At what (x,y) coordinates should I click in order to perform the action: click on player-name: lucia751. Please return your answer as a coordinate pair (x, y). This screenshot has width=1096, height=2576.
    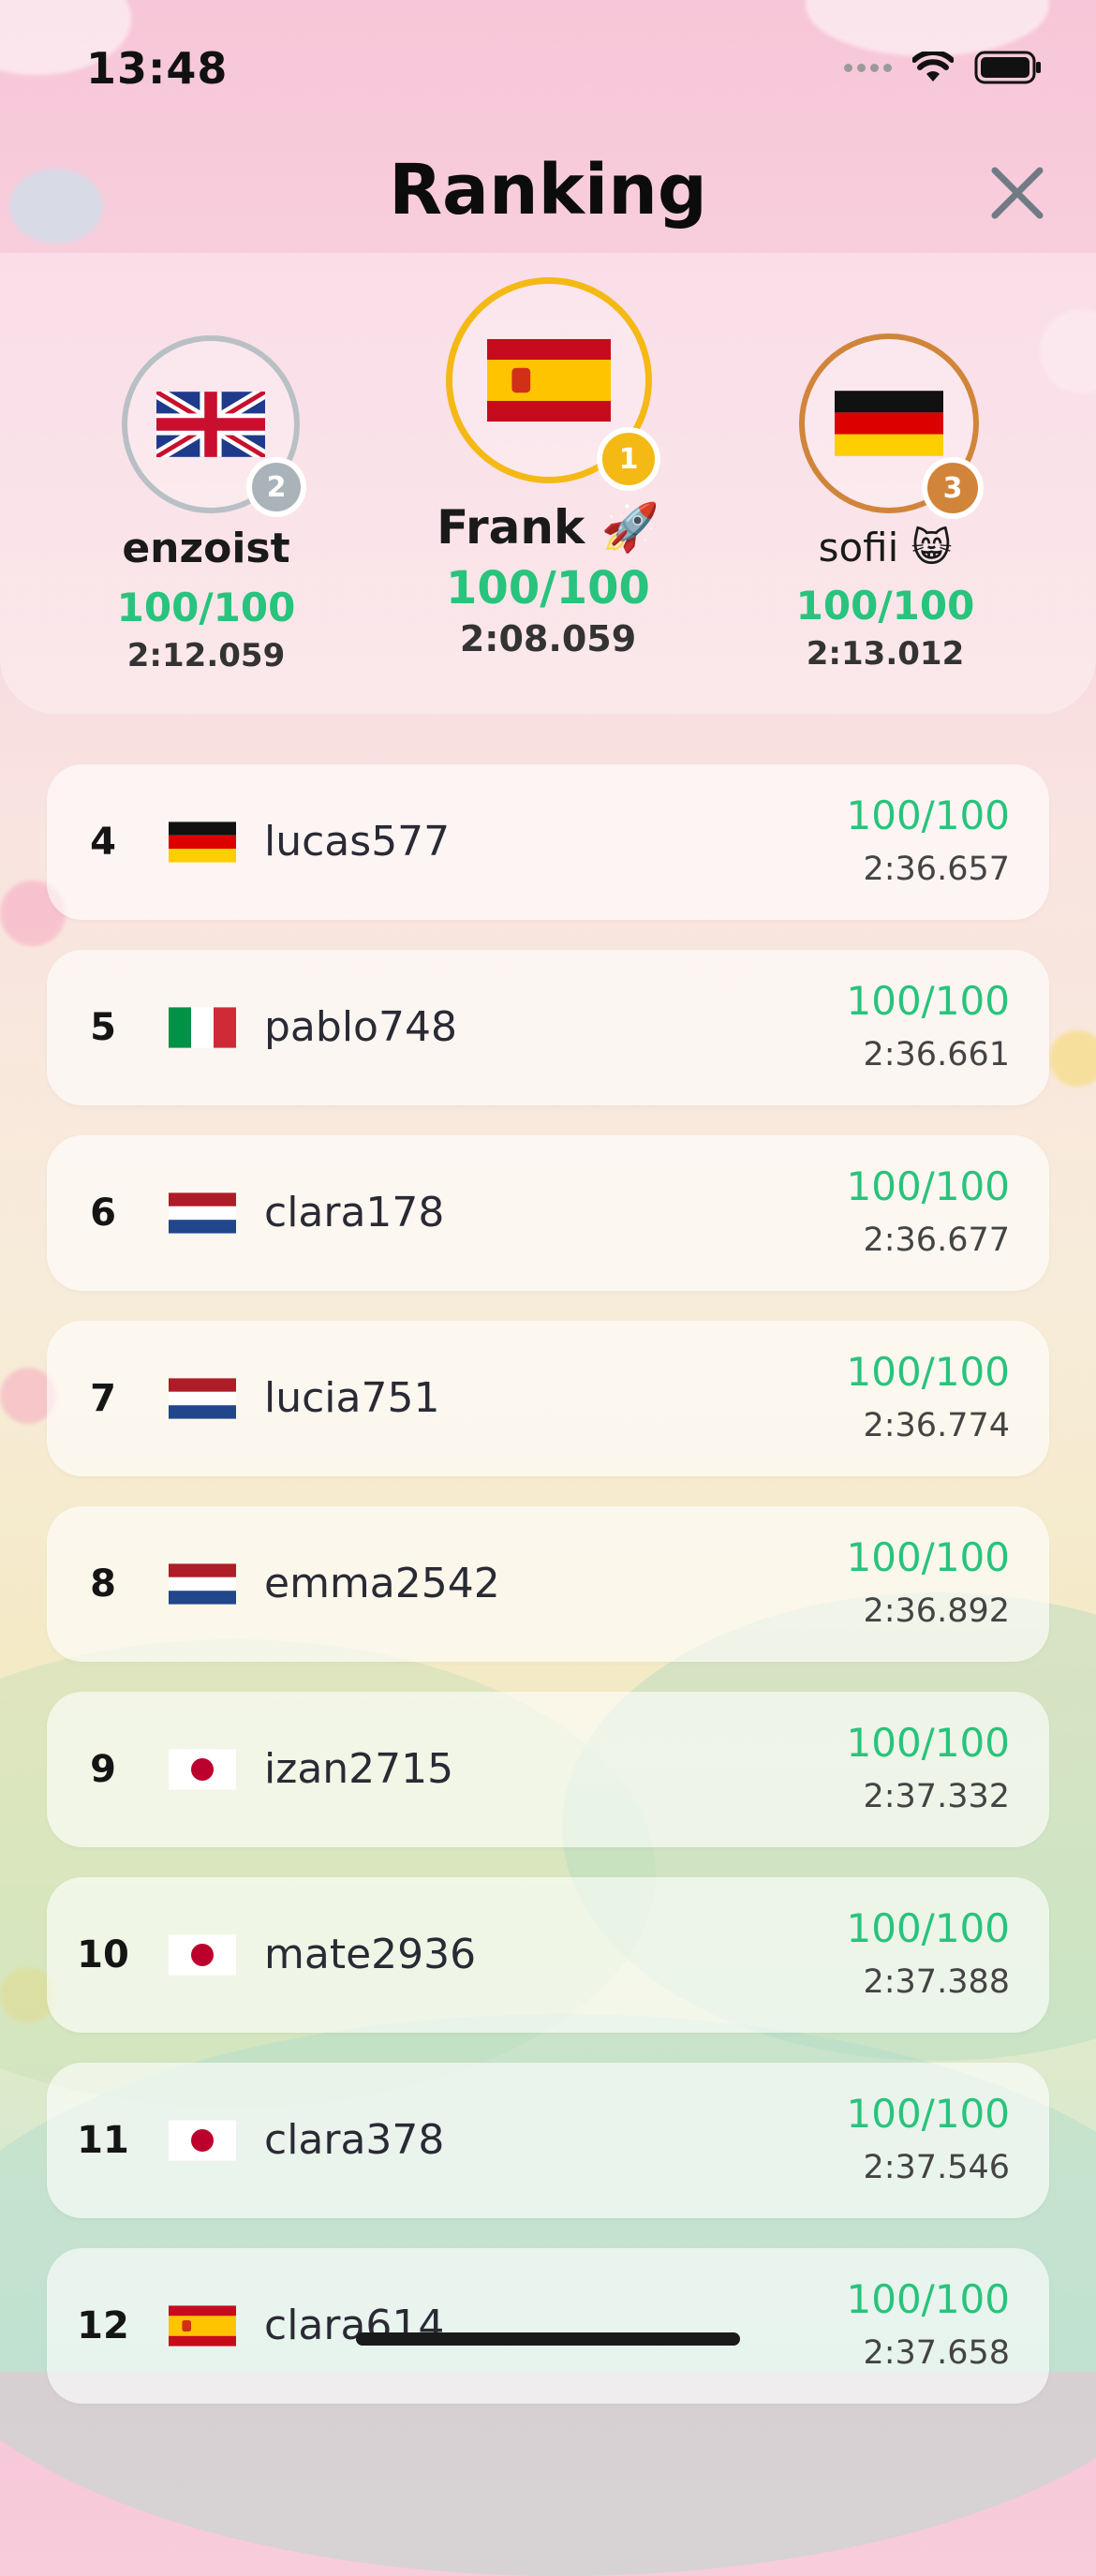
    Looking at the image, I should click on (352, 1398).